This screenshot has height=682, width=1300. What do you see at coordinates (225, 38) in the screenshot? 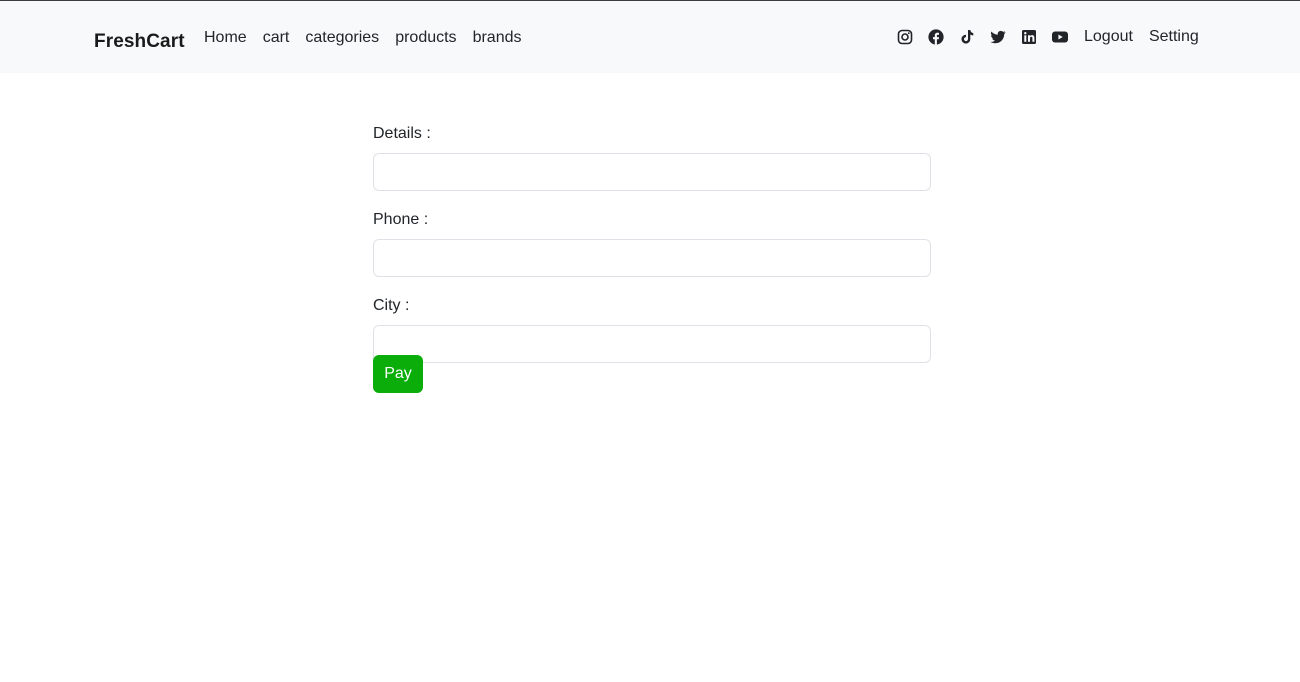
I see `nav-link-home: Home` at bounding box center [225, 38].